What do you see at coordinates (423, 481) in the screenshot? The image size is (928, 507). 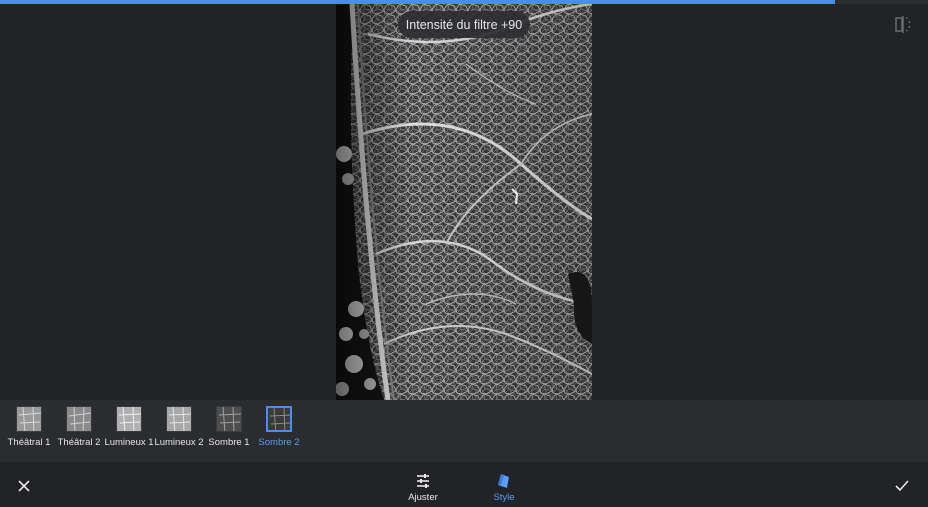 I see `sliders-icon` at bounding box center [423, 481].